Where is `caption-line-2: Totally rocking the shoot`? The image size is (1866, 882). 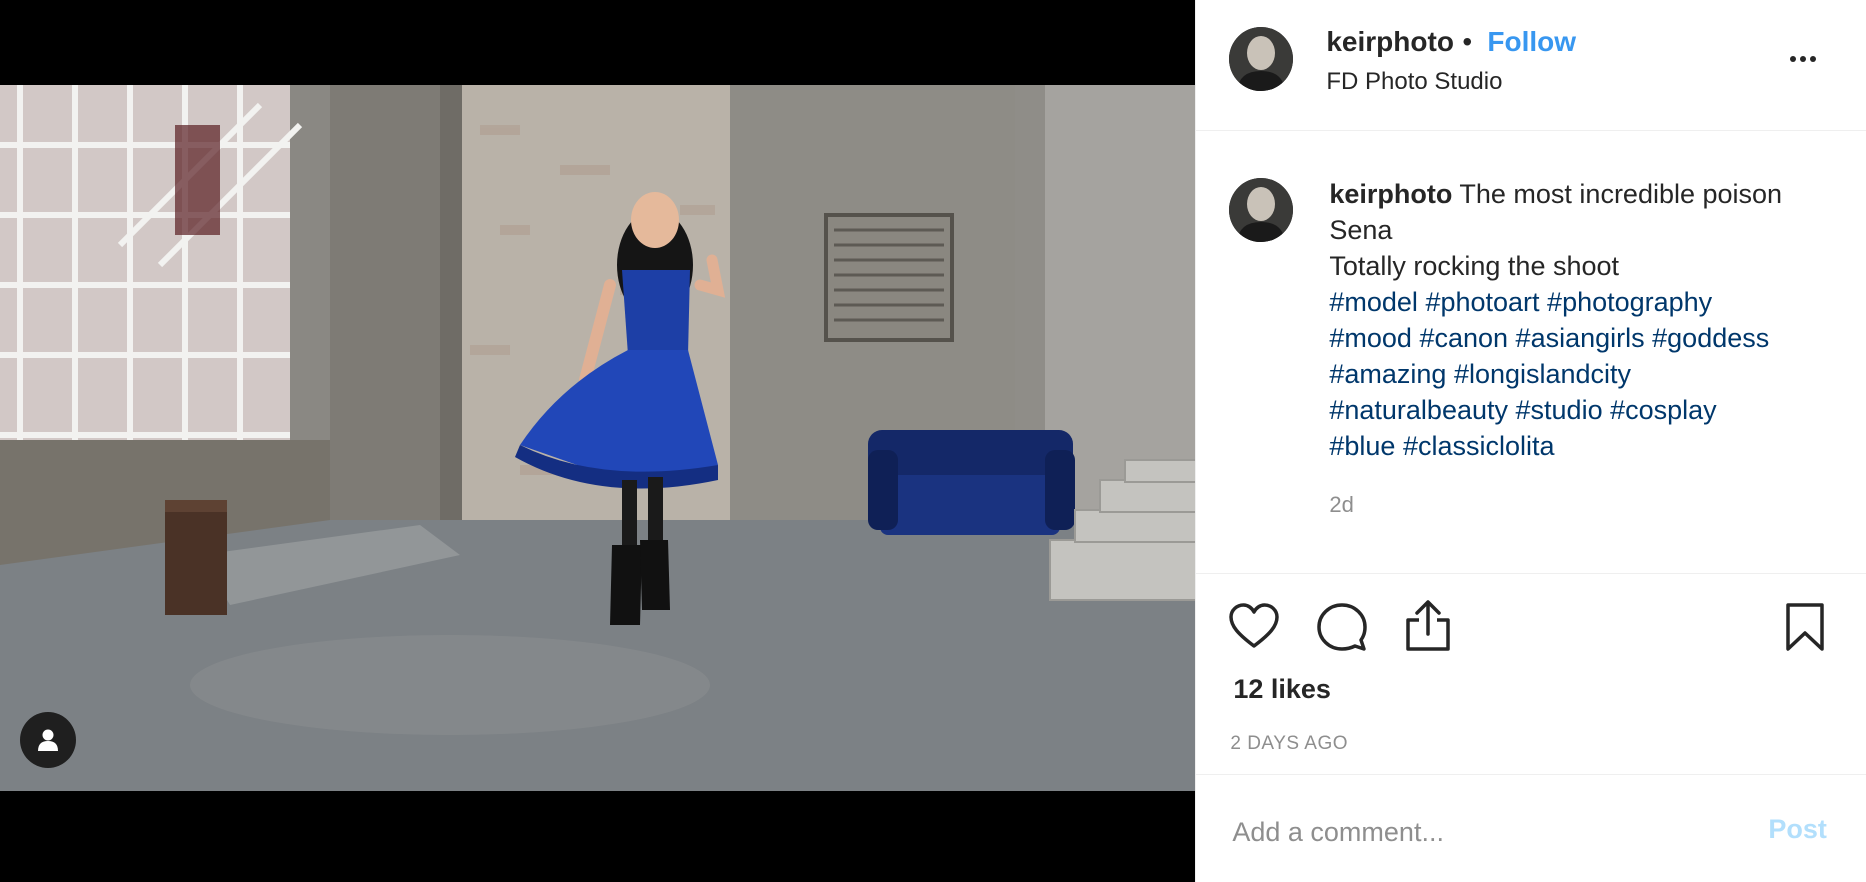 caption-line-2: Totally rocking the shoot is located at coordinates (1474, 266).